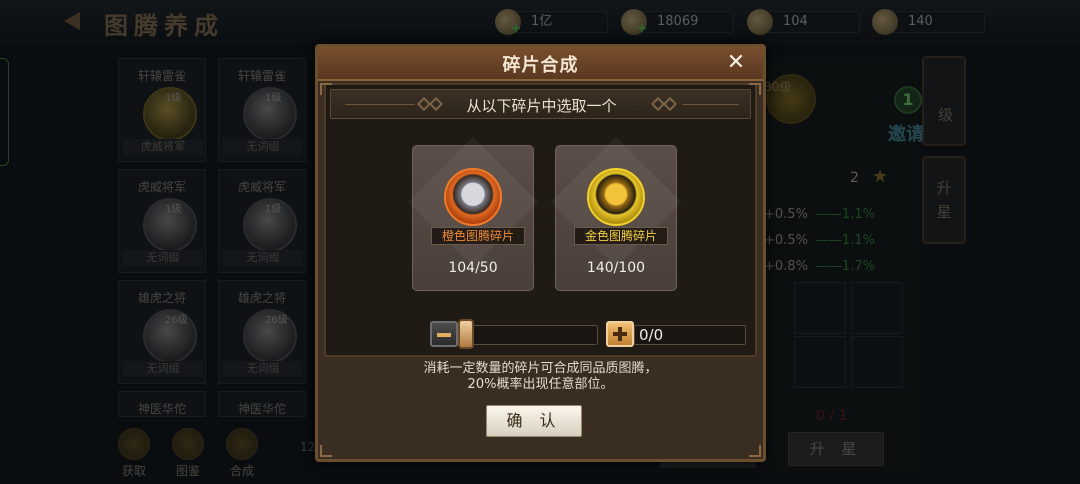 The width and height of the screenshot is (1080, 484). I want to click on slider-handle, so click(466, 334).